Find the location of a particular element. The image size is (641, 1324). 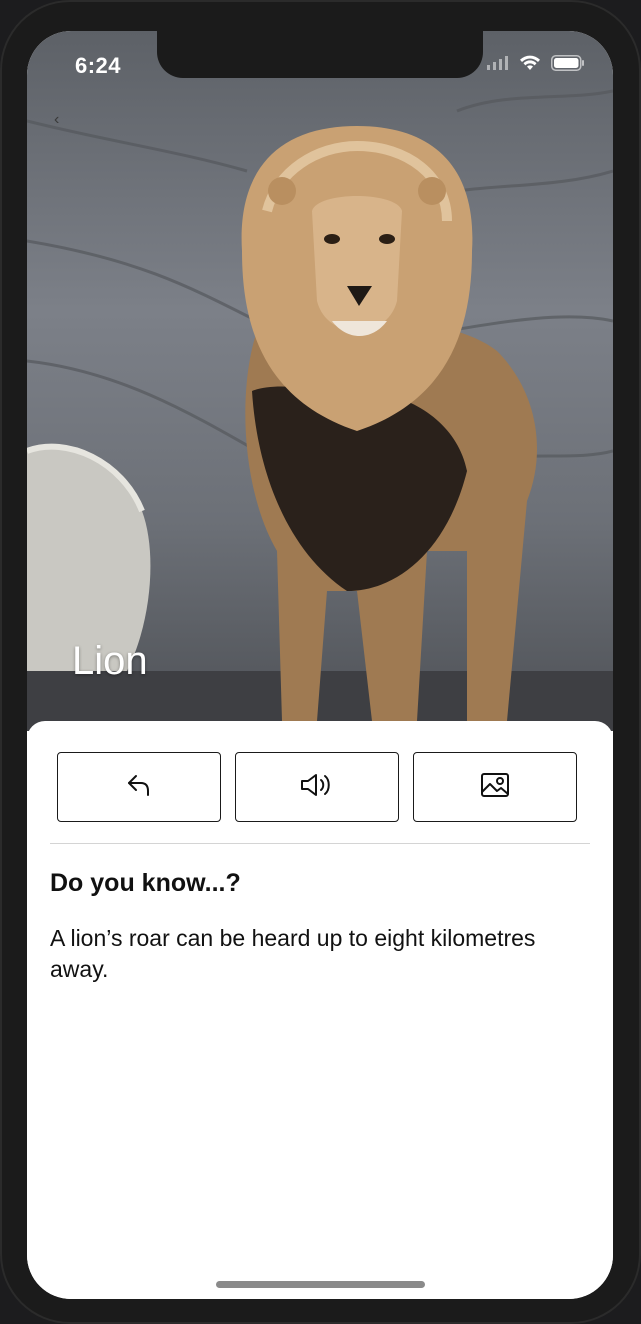

signal-icon is located at coordinates (498, 65).